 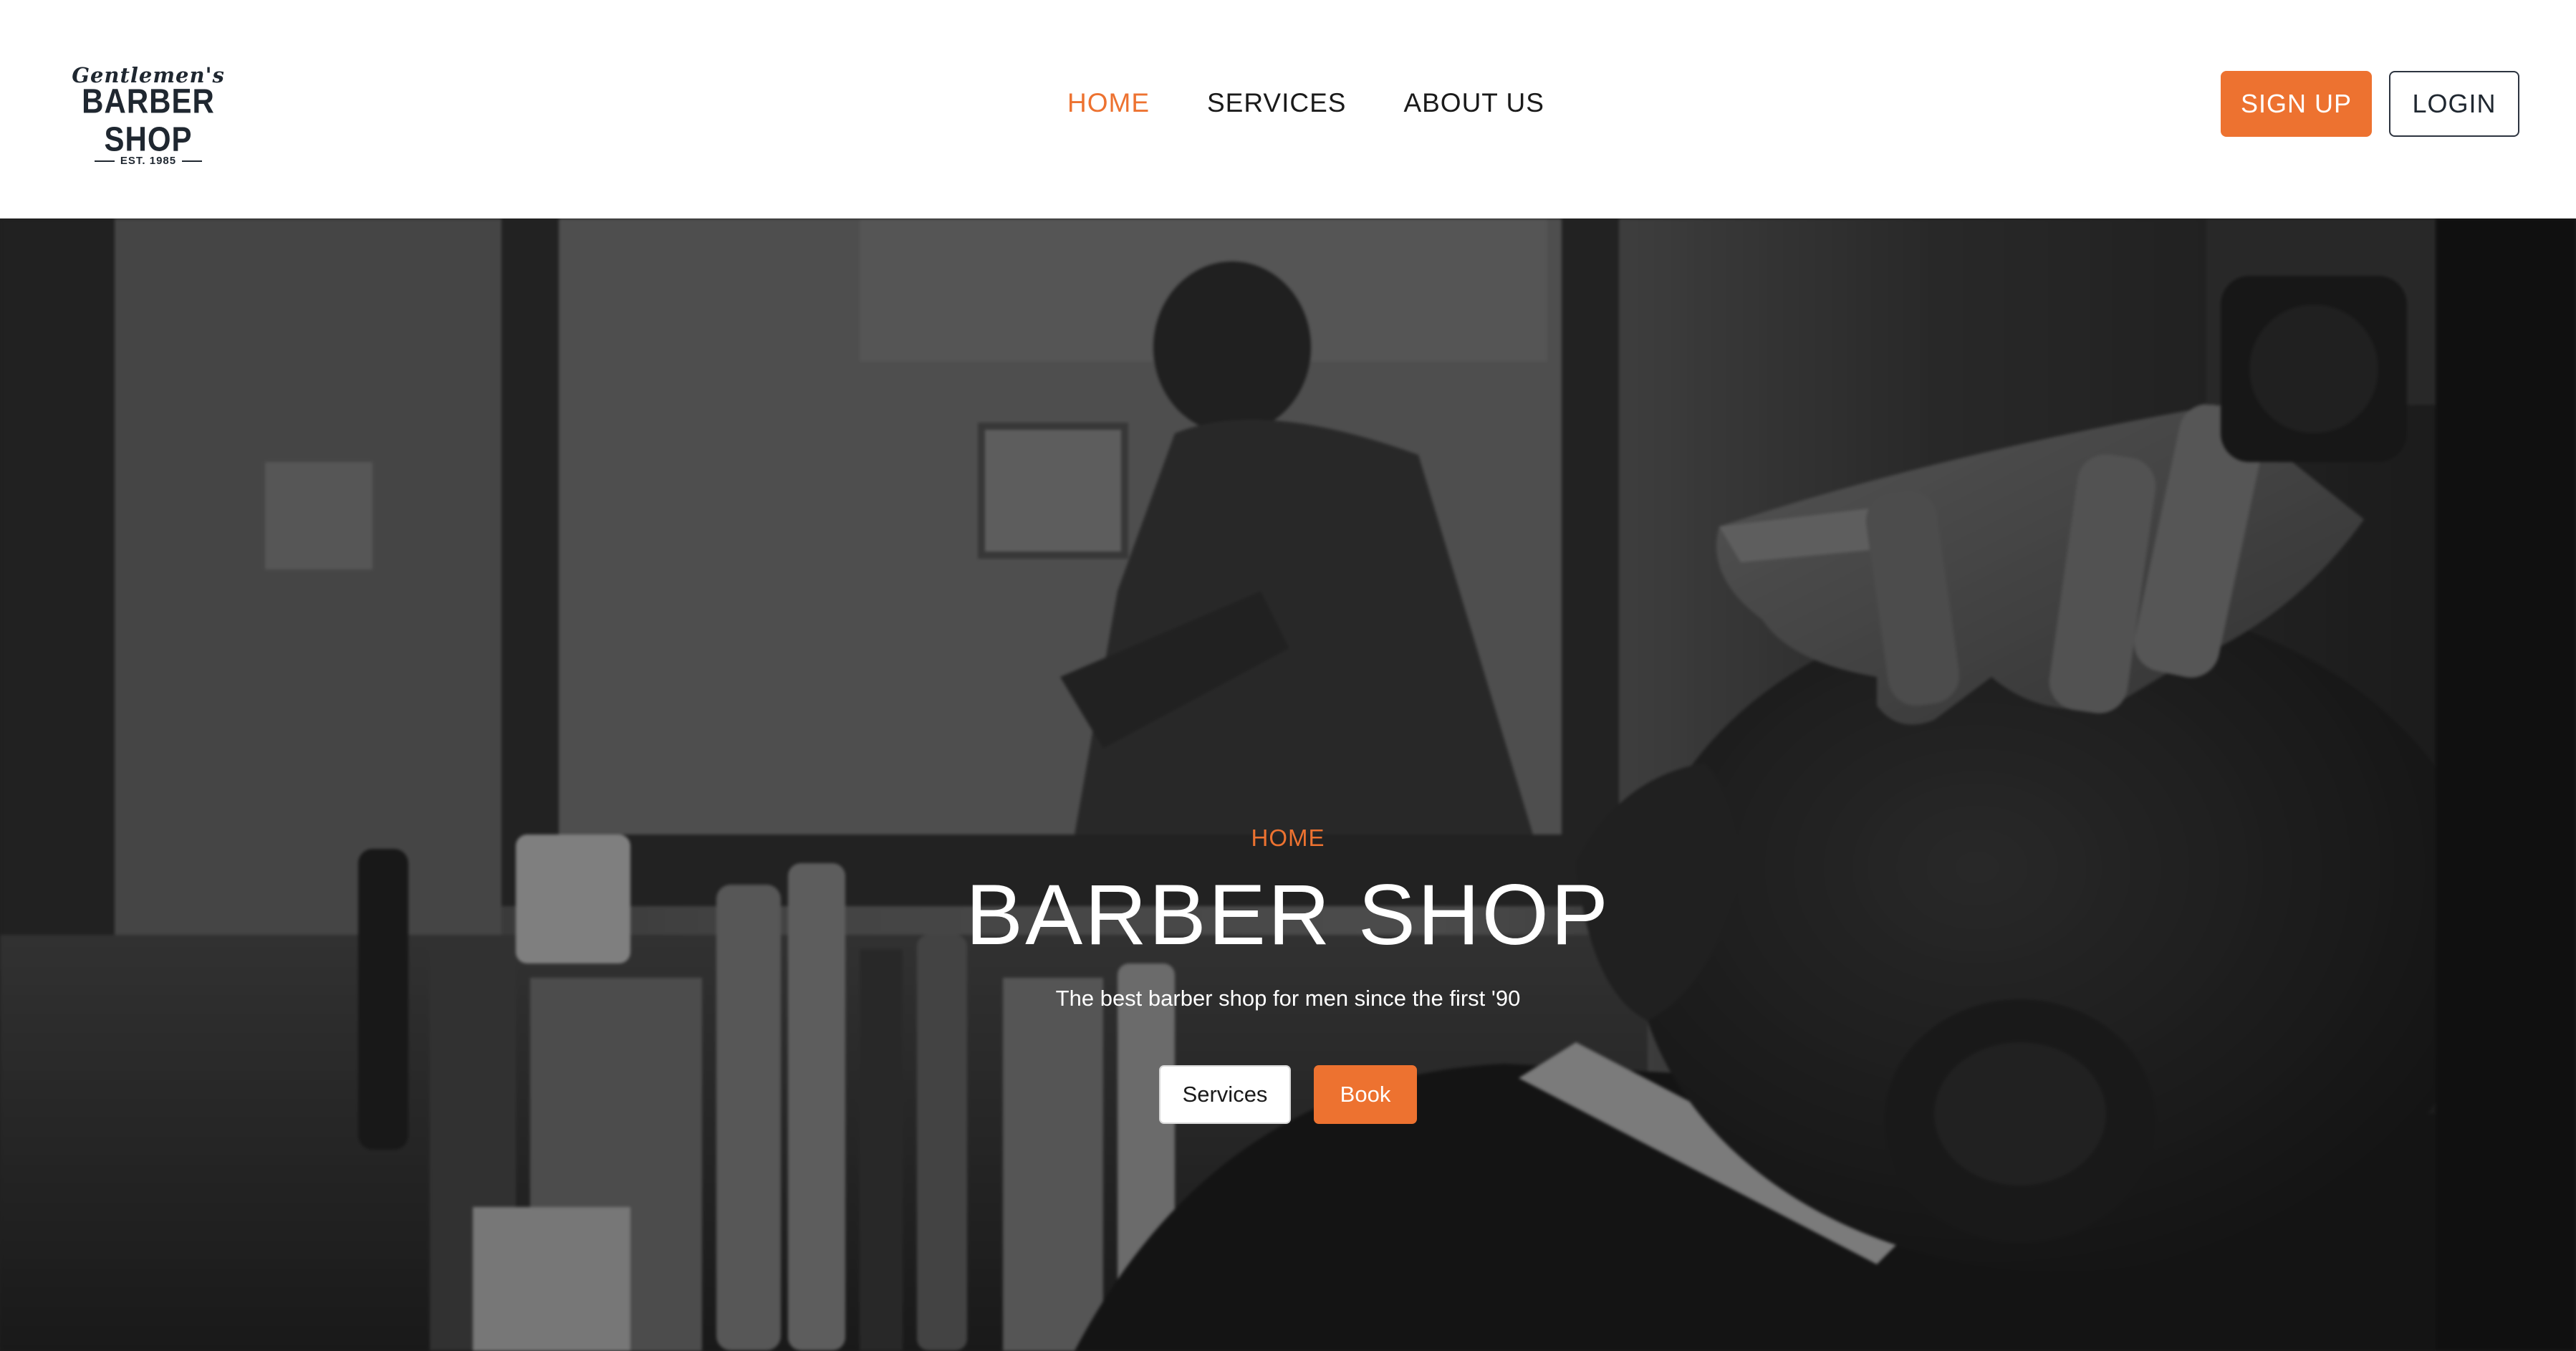 I want to click on hero-buttons: Services Book, so click(x=1288, y=1094).